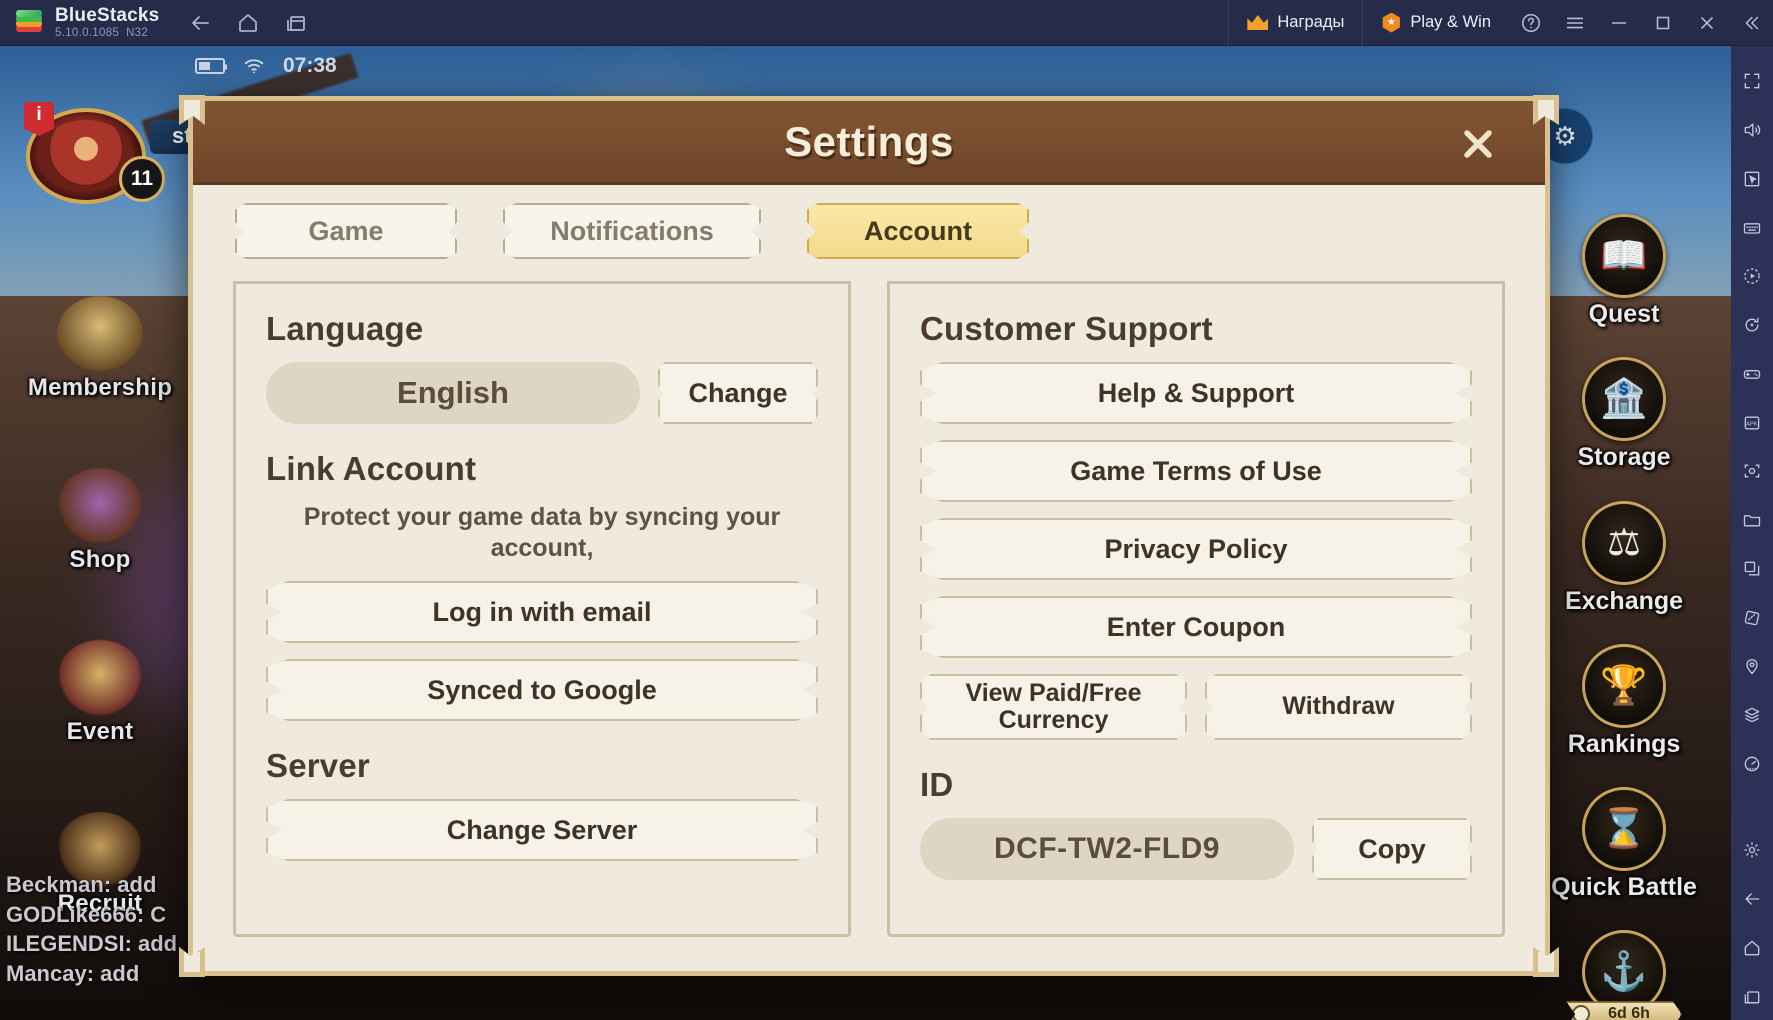 This screenshot has width=1773, height=1020. Describe the element at coordinates (310, 65) in the screenshot. I see `game-clock: 07:38` at that location.